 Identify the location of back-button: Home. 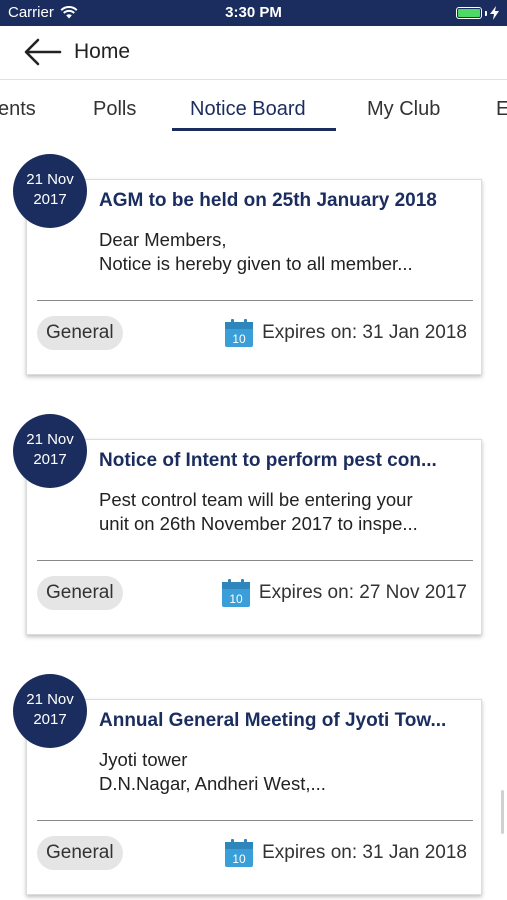
(77, 52).